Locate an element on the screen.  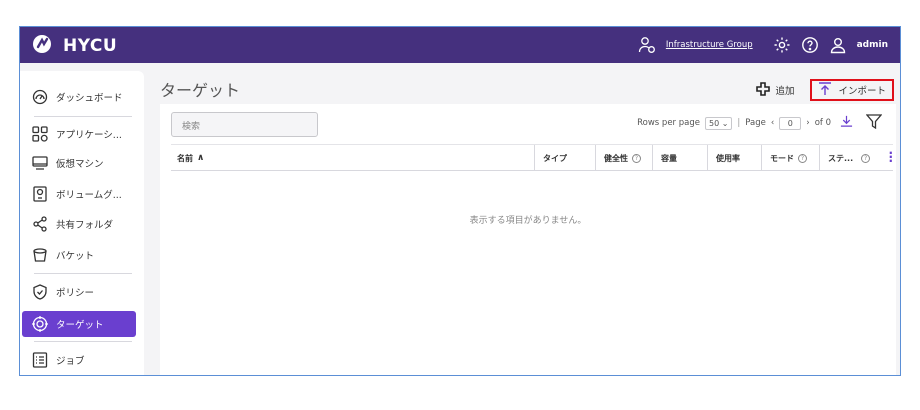
page-number-input: 0 is located at coordinates (790, 123).